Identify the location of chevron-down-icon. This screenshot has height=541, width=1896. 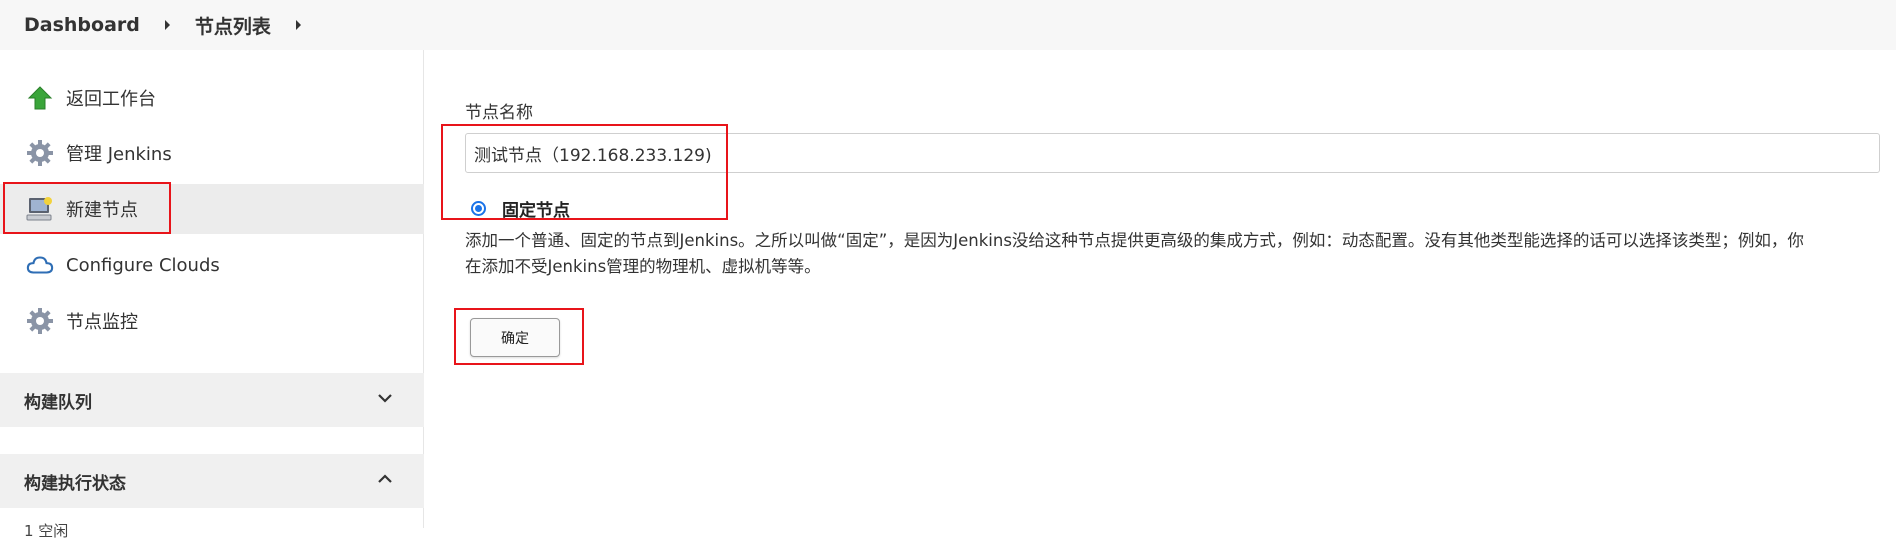
(385, 400).